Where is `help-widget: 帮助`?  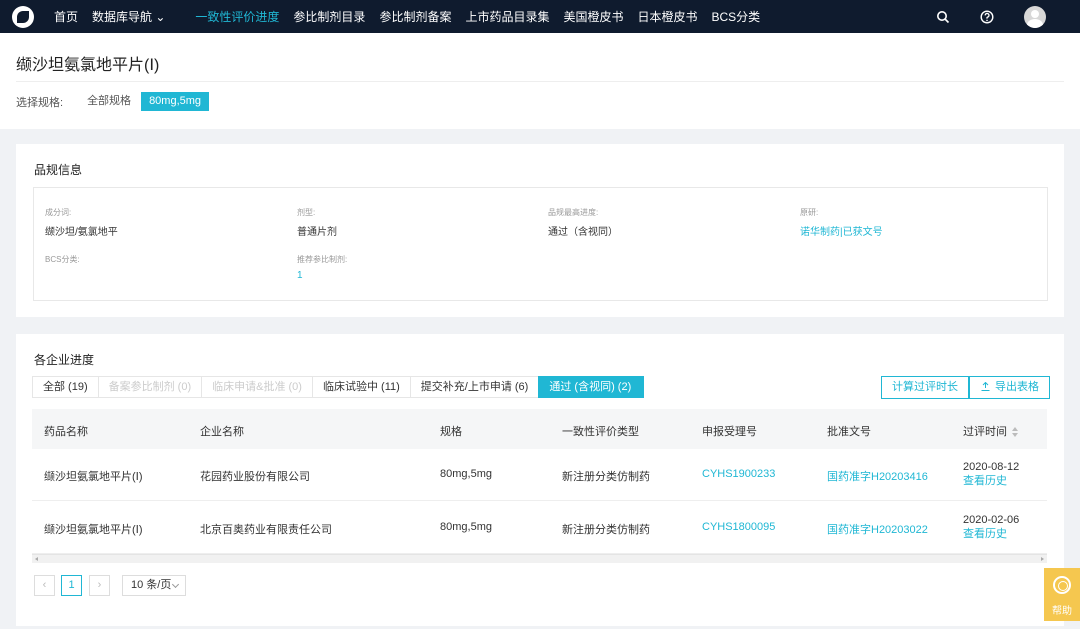
help-widget: 帮助 is located at coordinates (1062, 594).